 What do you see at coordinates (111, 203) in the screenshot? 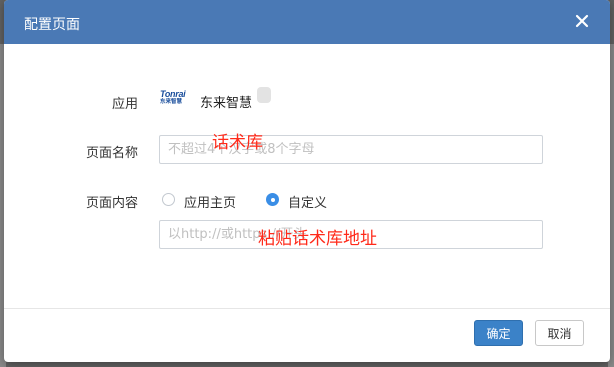
I see `page-content-label: 页面内容` at bounding box center [111, 203].